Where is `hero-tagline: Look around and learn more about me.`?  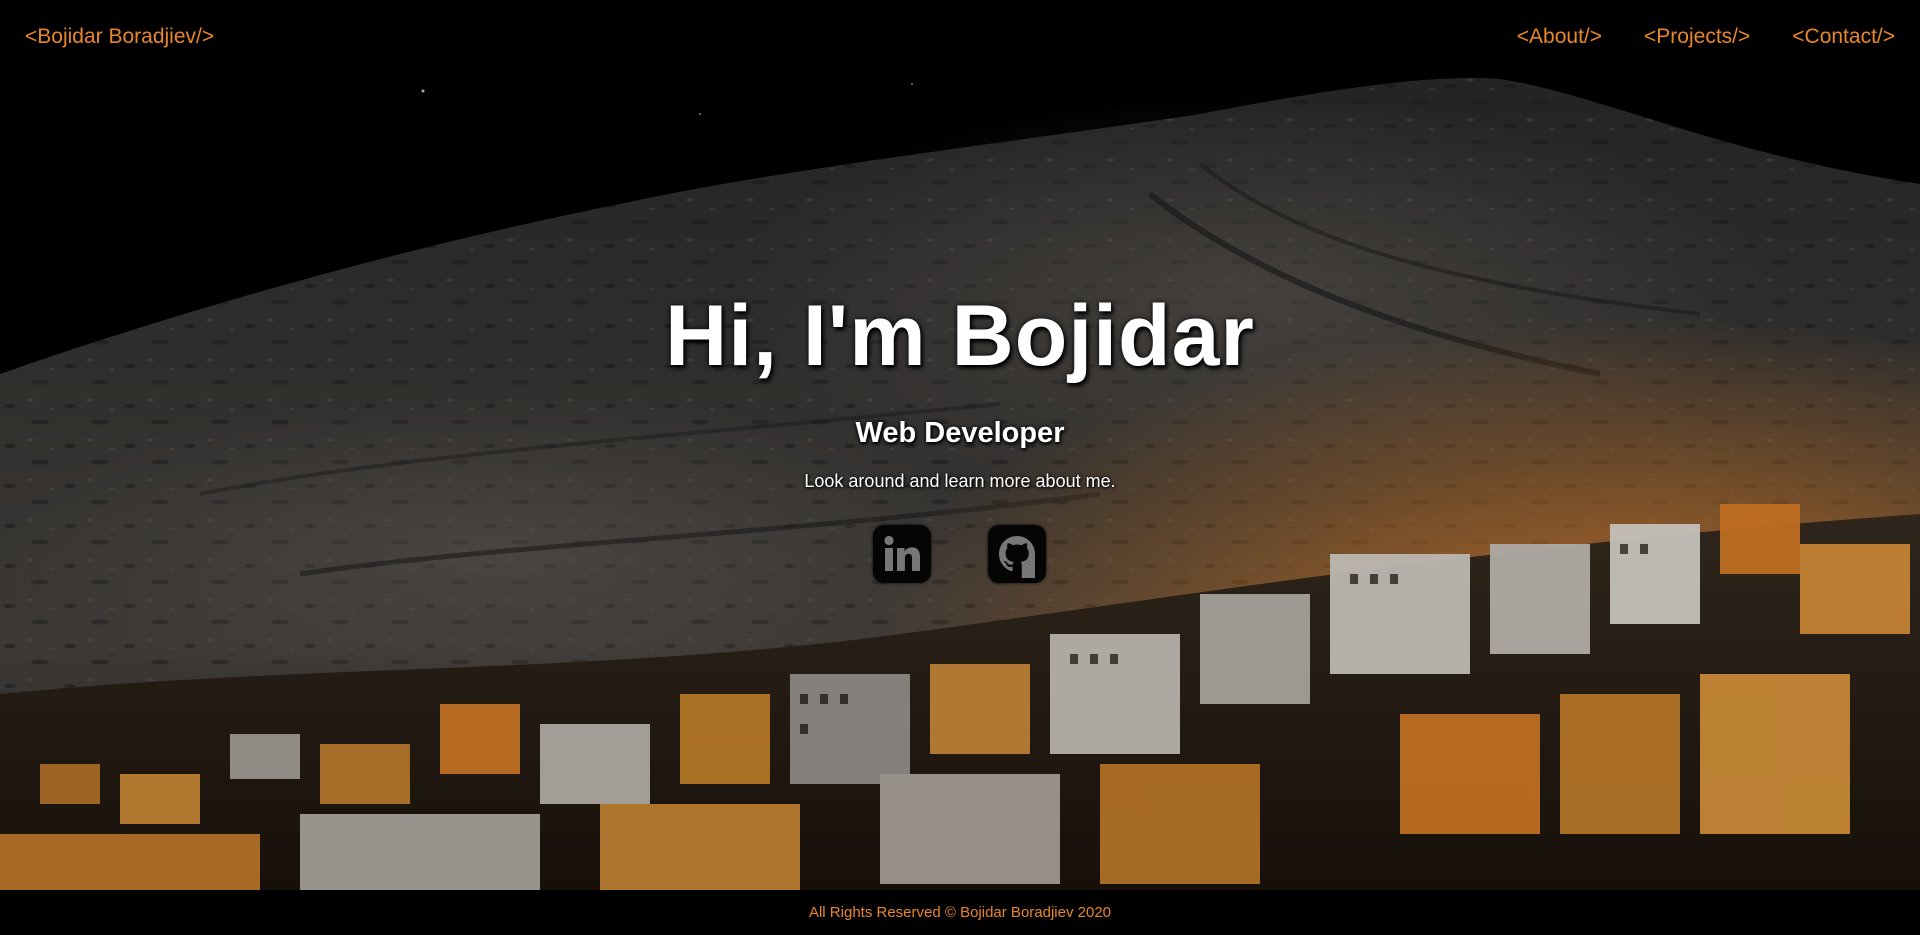 hero-tagline: Look around and learn more about me. is located at coordinates (960, 481).